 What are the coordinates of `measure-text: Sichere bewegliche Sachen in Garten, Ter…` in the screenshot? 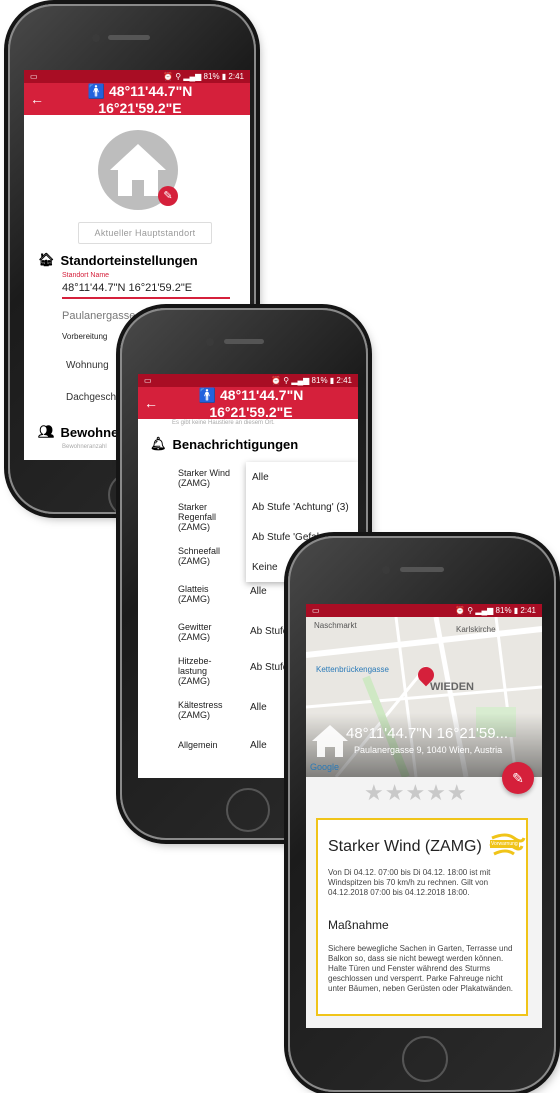 It's located at (421, 968).